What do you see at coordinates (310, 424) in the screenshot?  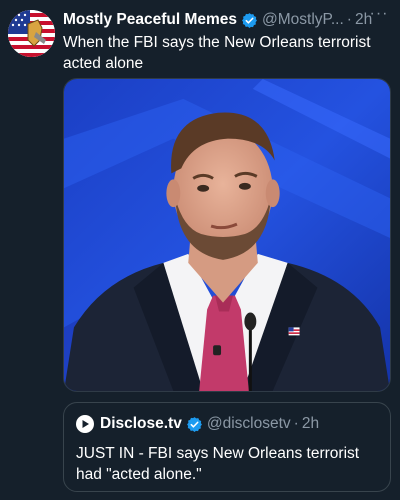 I see `quoted-timestamp: 2h` at bounding box center [310, 424].